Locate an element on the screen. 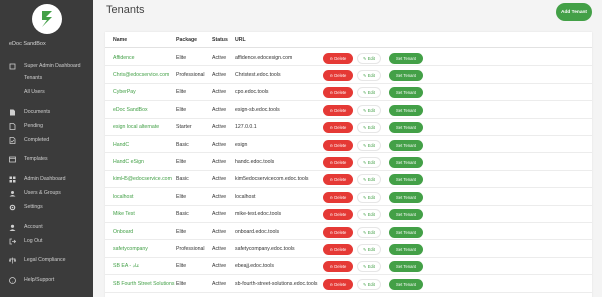 The image size is (602, 297). sidebar-item-users-groups: Users & Groups is located at coordinates (35, 193).